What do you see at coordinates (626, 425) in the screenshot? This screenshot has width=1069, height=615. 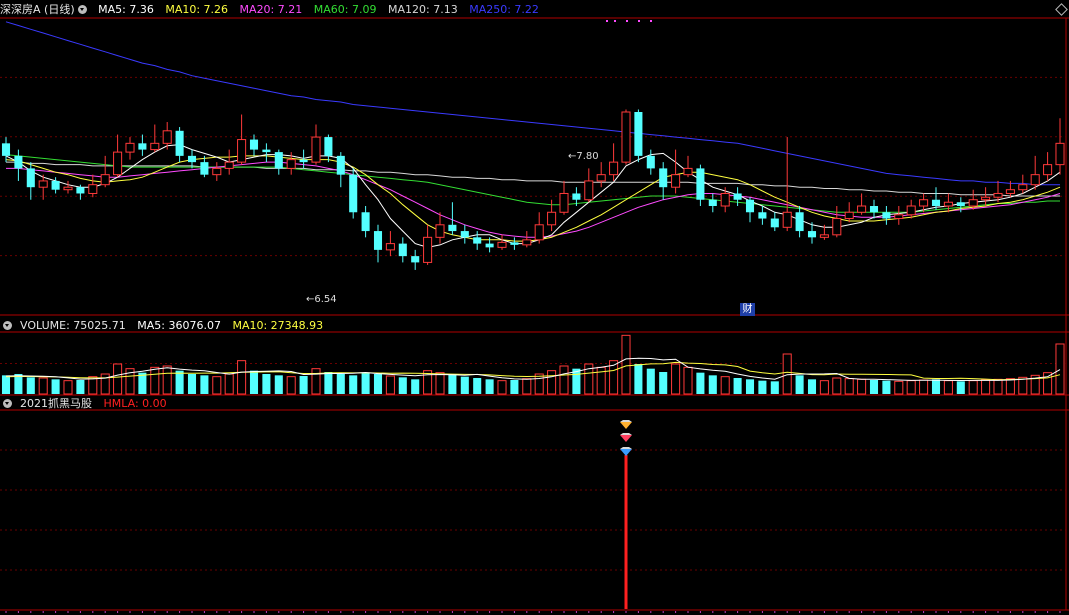 I see `gem-icon-orange` at bounding box center [626, 425].